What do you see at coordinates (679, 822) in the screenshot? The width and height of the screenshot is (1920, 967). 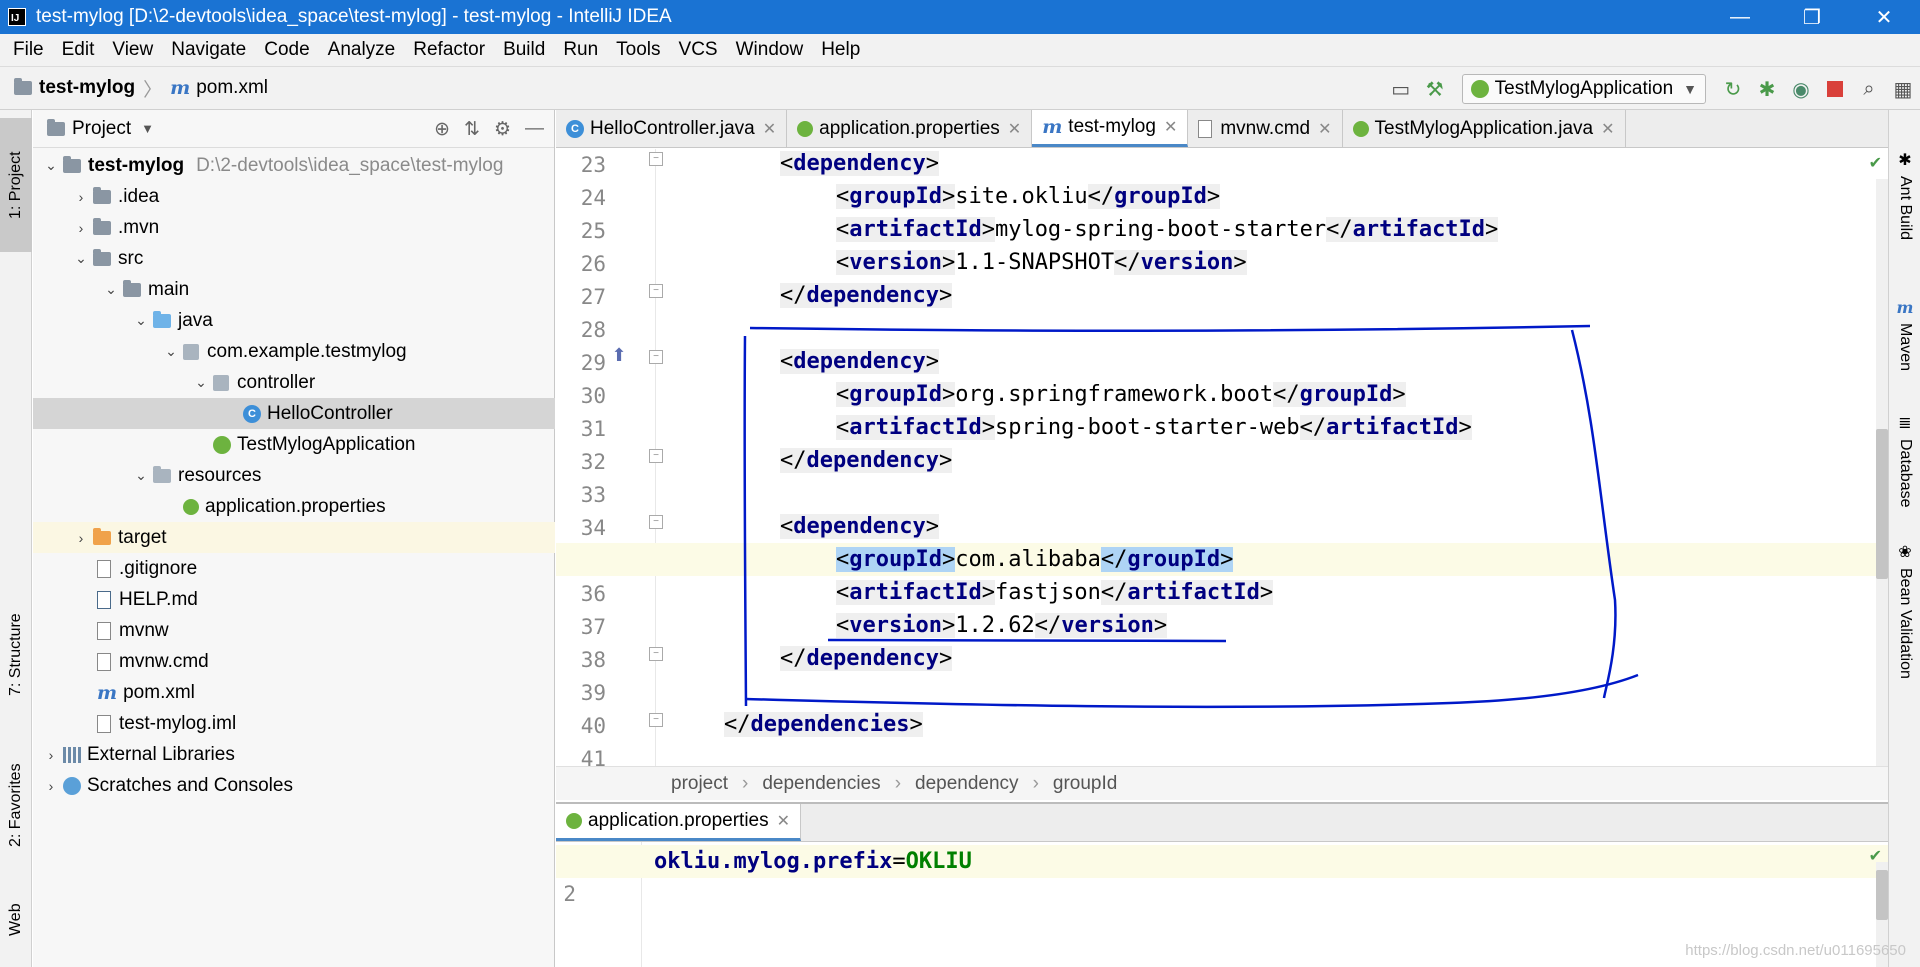 I see `tab-application-properties-lower: application.properties ✕` at bounding box center [679, 822].